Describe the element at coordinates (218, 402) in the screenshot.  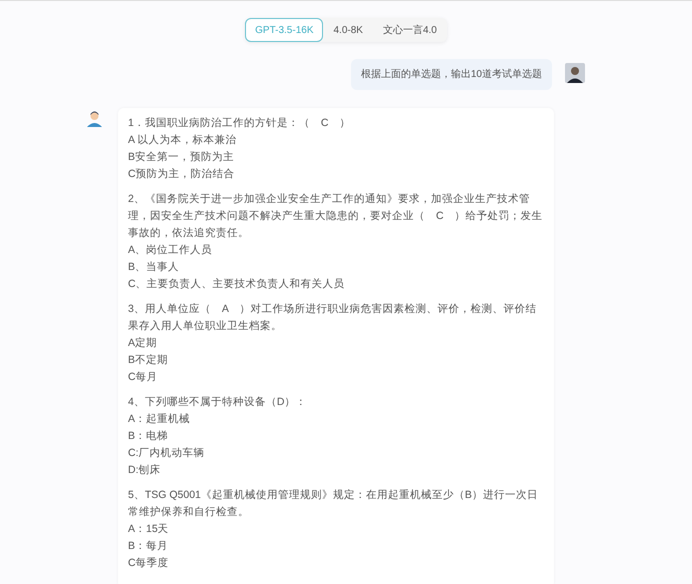
I see `question-text: 4、下列哪些不属于特种设备（D）：` at that location.